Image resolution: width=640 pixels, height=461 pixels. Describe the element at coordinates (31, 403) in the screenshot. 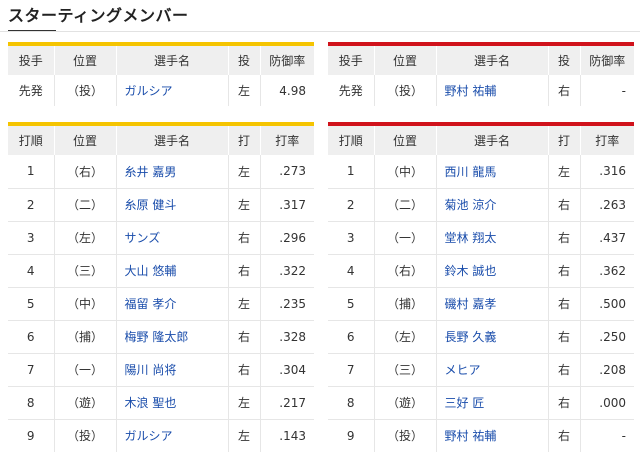

I see `batting-order-number: 8` at that location.